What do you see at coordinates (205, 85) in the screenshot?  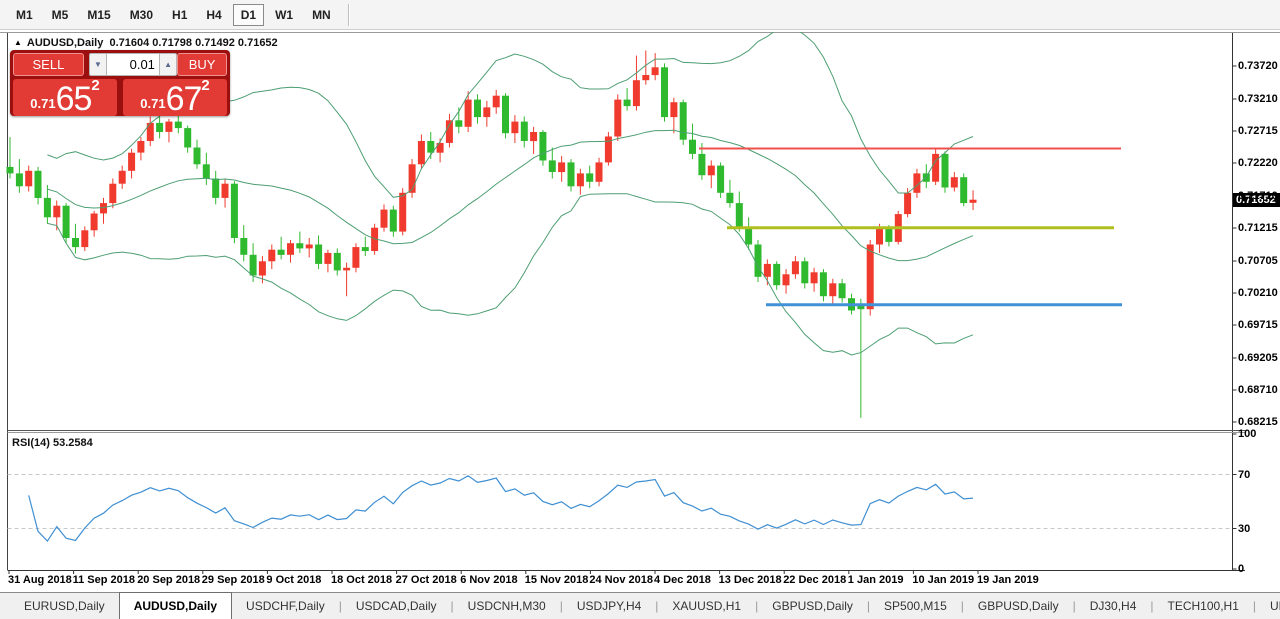 I see `buy-price-point: 2` at bounding box center [205, 85].